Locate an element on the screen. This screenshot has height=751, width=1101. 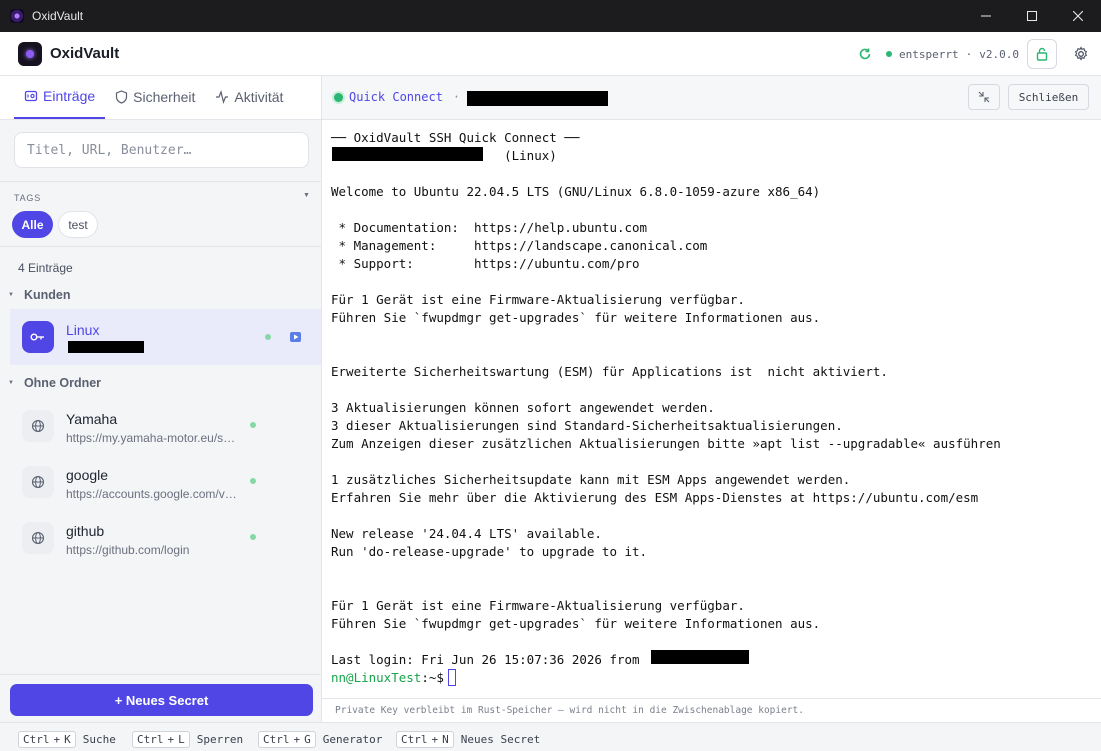
close-icon is located at coordinates (1078, 16).